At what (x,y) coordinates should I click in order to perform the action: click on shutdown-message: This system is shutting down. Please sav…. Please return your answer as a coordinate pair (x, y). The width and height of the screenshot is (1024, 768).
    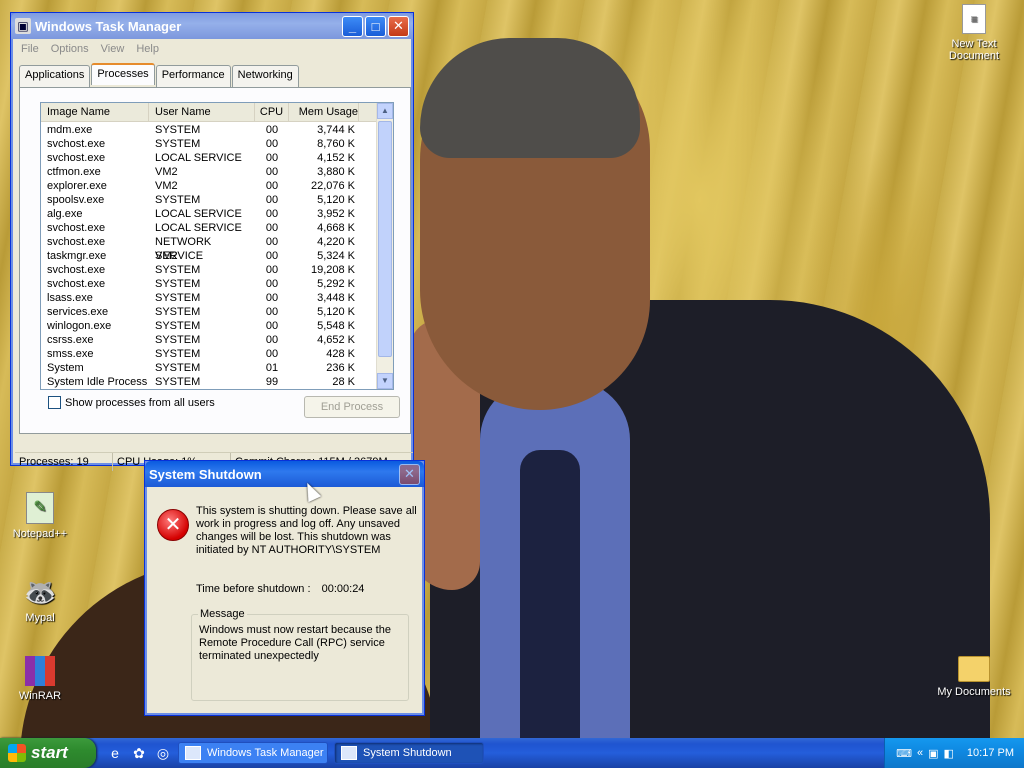
    Looking at the image, I should click on (306, 530).